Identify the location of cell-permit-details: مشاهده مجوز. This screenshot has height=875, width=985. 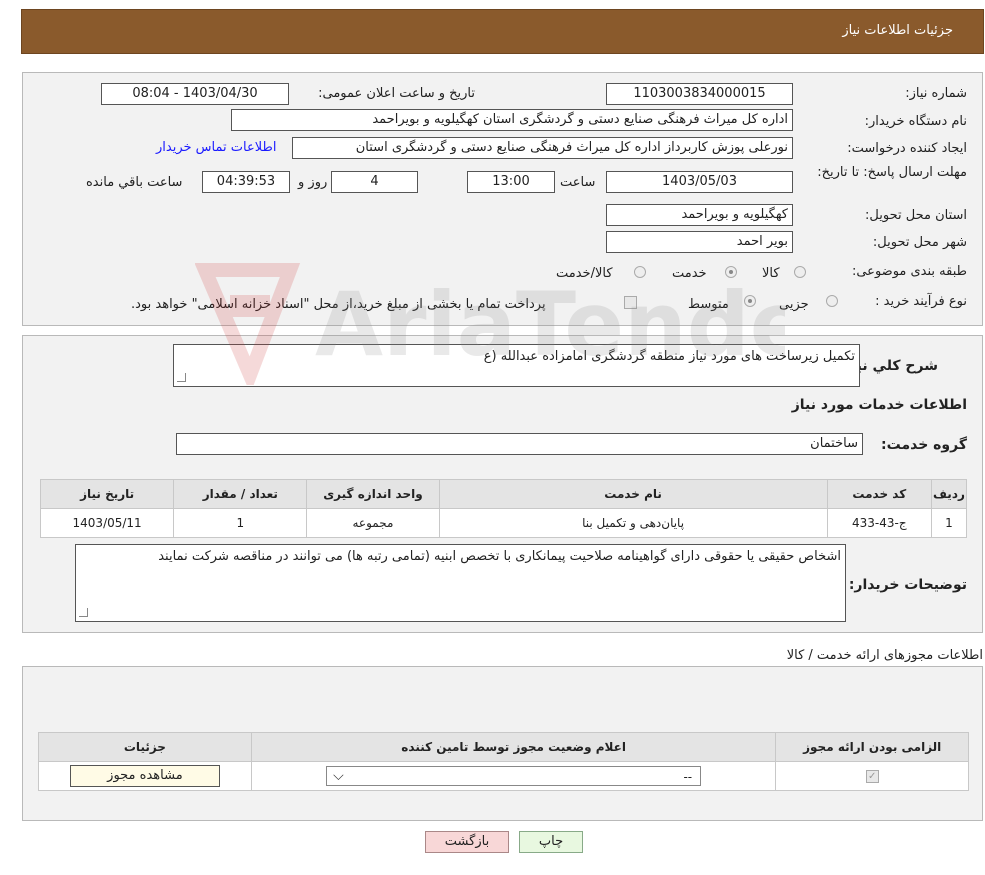
(145, 776).